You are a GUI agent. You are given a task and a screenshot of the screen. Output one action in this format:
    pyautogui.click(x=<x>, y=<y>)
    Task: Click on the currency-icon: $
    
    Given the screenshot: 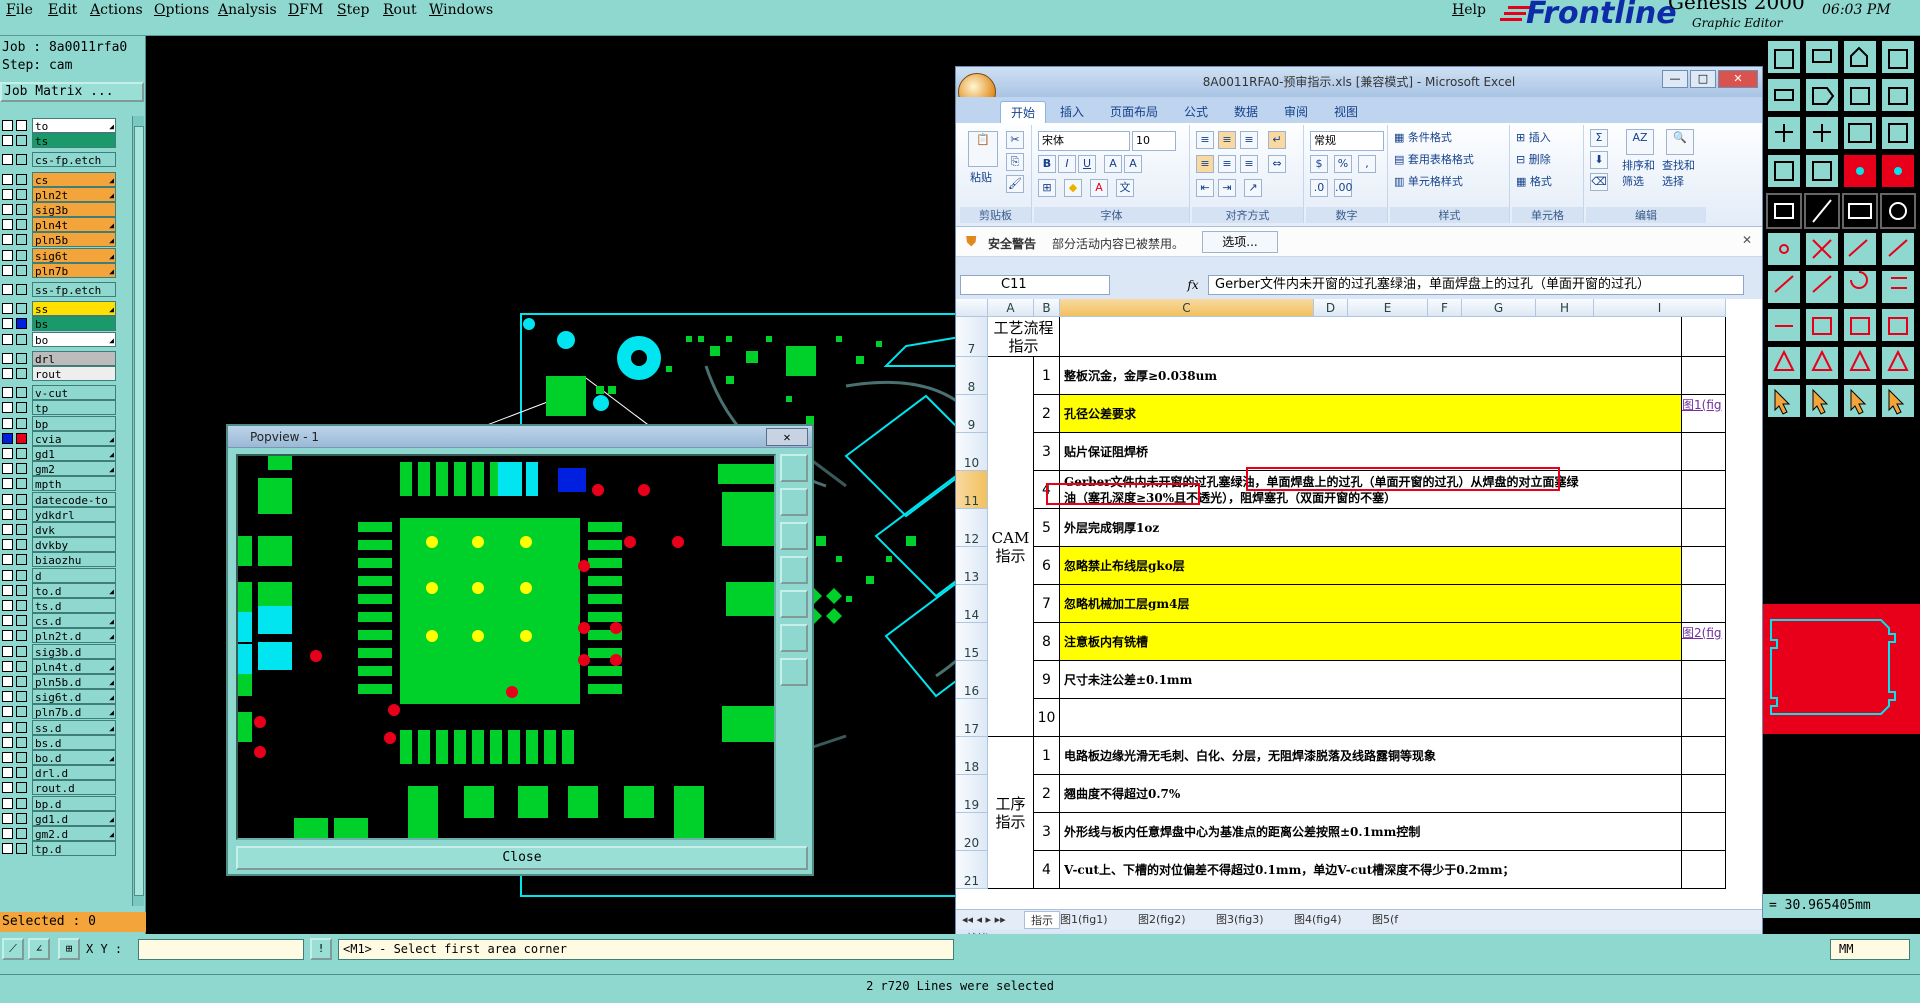 What is the action you would take?
    pyautogui.click(x=1319, y=164)
    